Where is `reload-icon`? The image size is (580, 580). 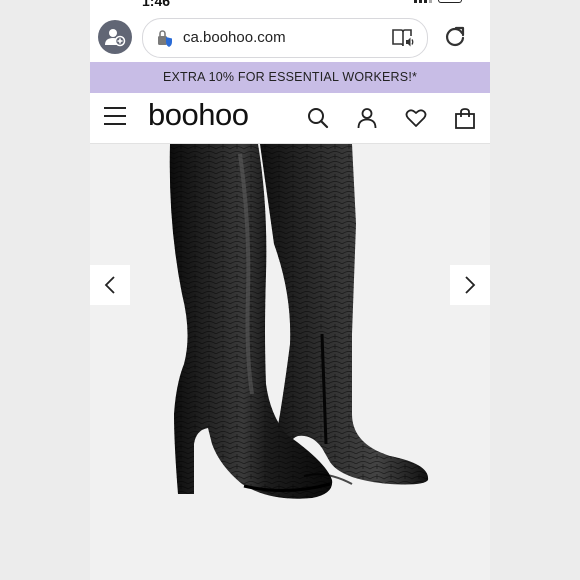 reload-icon is located at coordinates (455, 37).